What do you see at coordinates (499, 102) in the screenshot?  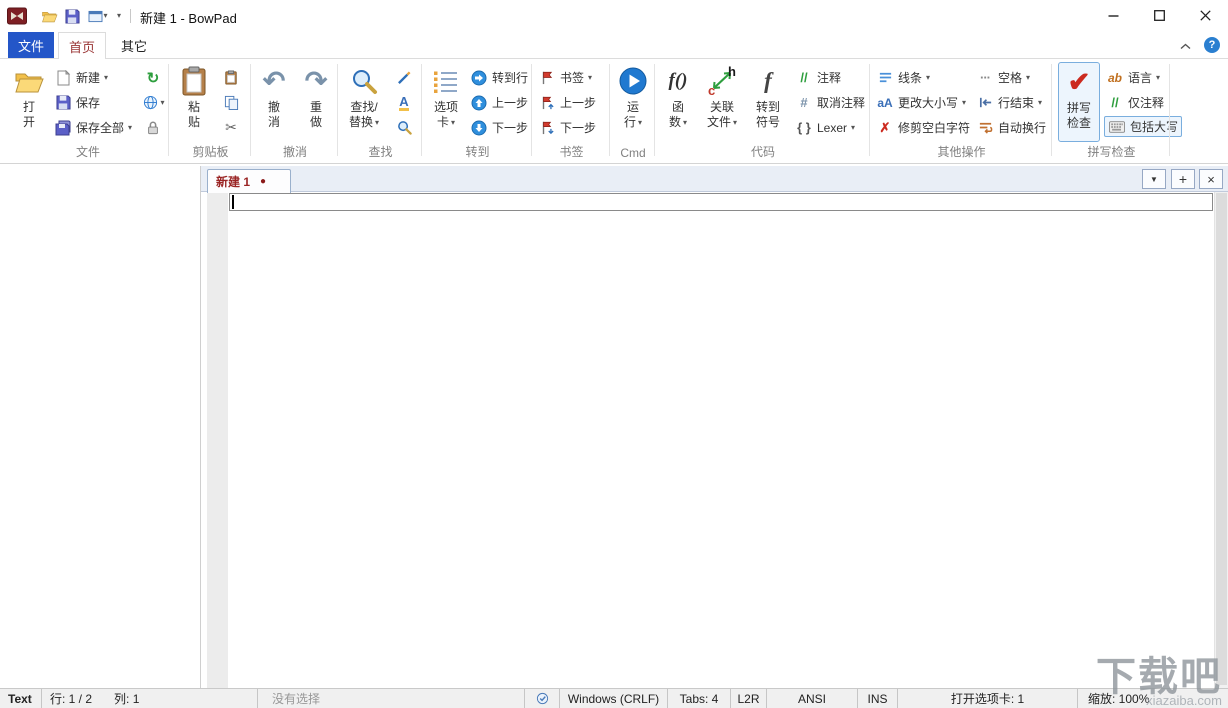 I see `goto-prev-button: 上一步` at bounding box center [499, 102].